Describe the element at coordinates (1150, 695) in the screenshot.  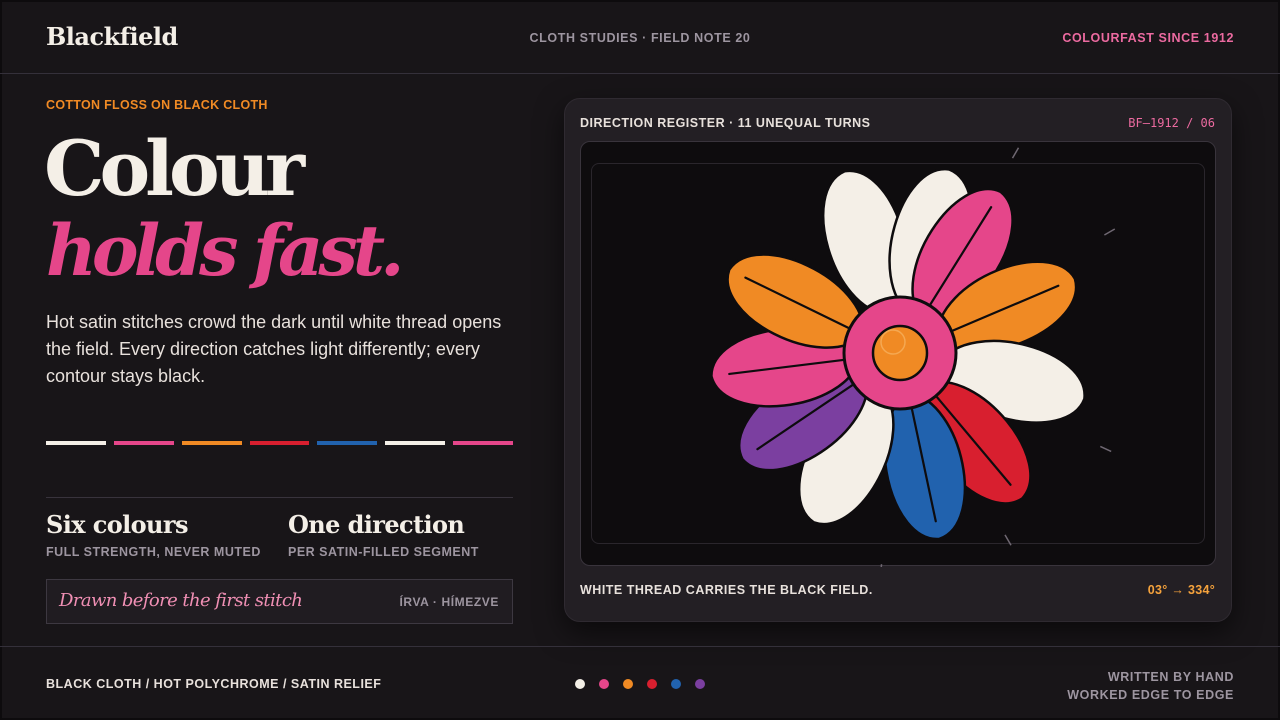
I see `footer-credit-line: WORKED EDGE TO EDGE` at that location.